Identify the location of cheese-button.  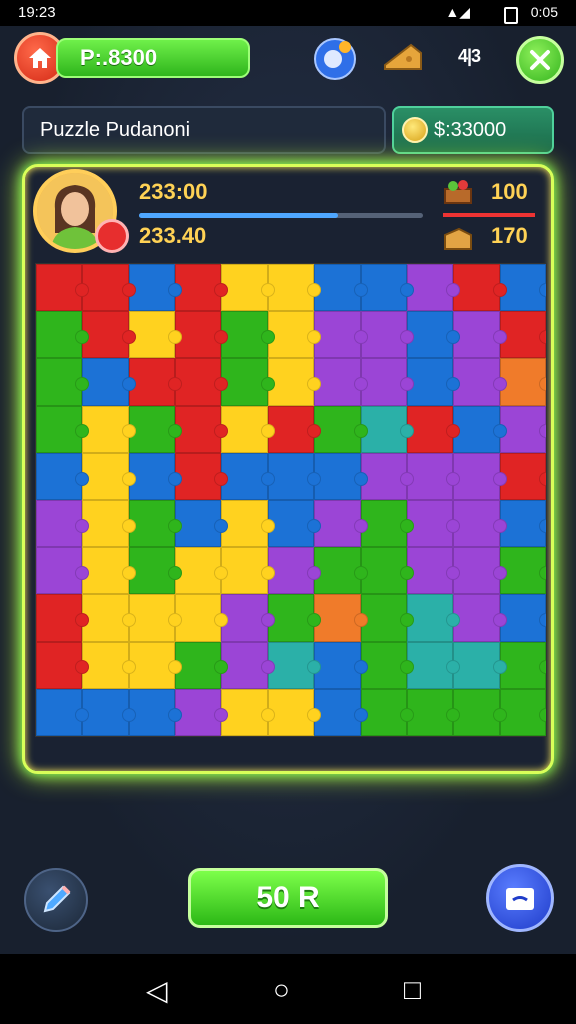
(403, 59).